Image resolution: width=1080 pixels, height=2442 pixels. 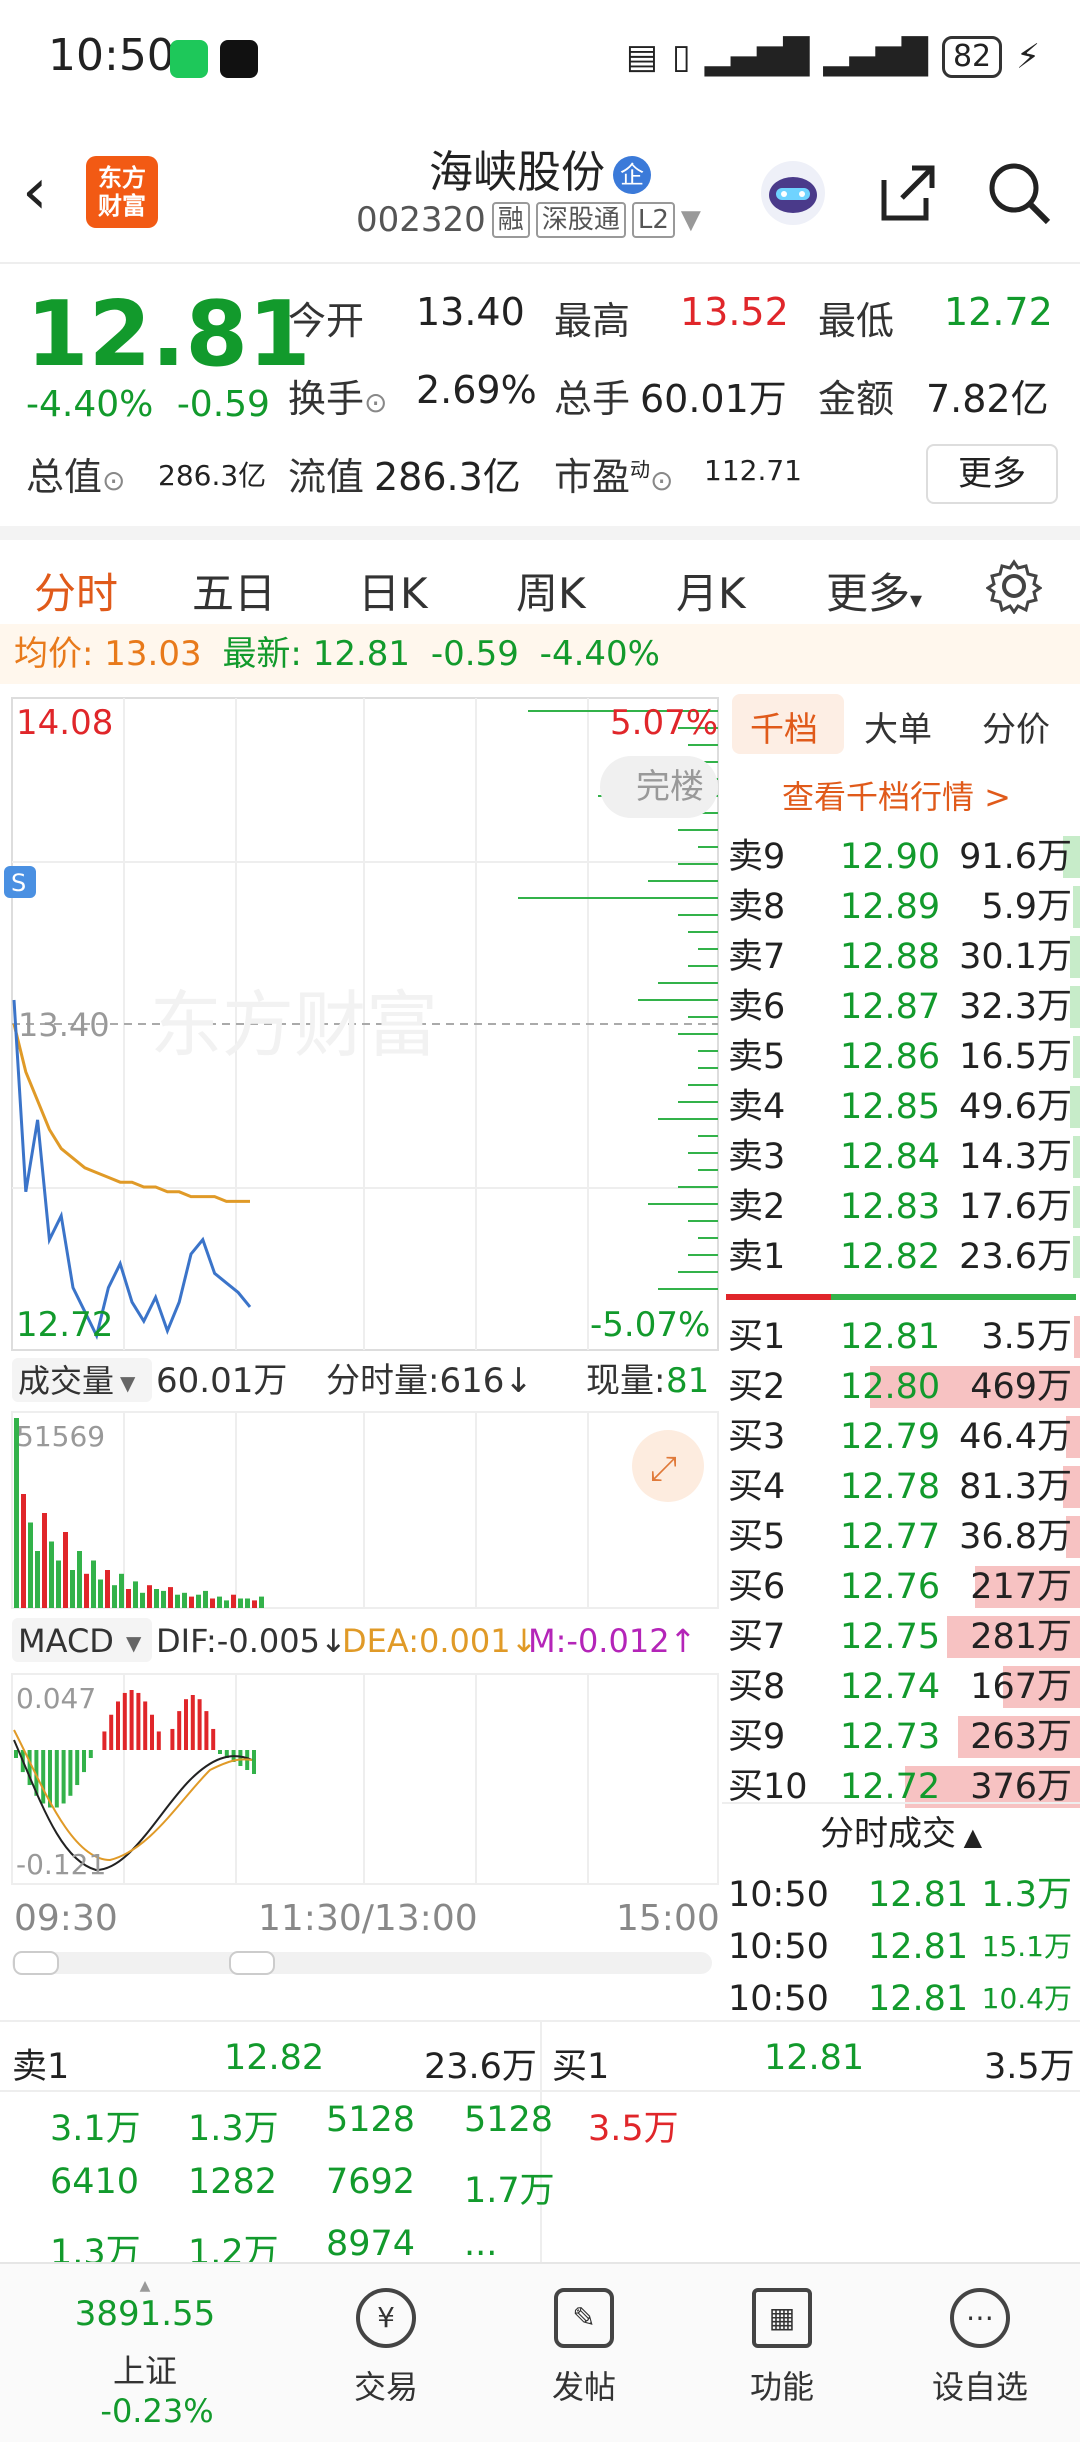 What do you see at coordinates (756, 1537) in the screenshot?
I see `level-label: 买5` at bounding box center [756, 1537].